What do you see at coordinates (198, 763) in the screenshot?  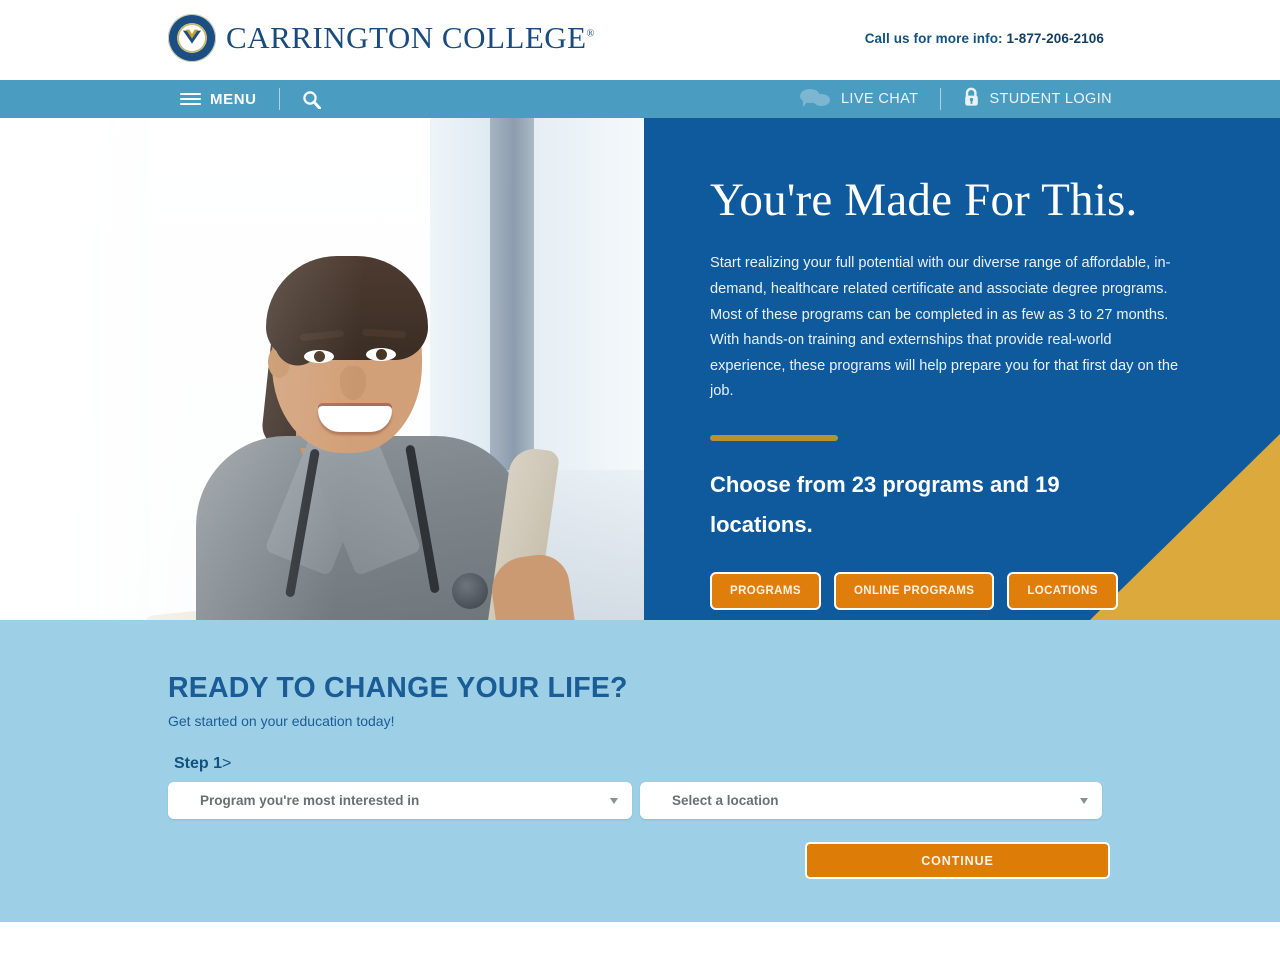 I see `step-label: Step 1` at bounding box center [198, 763].